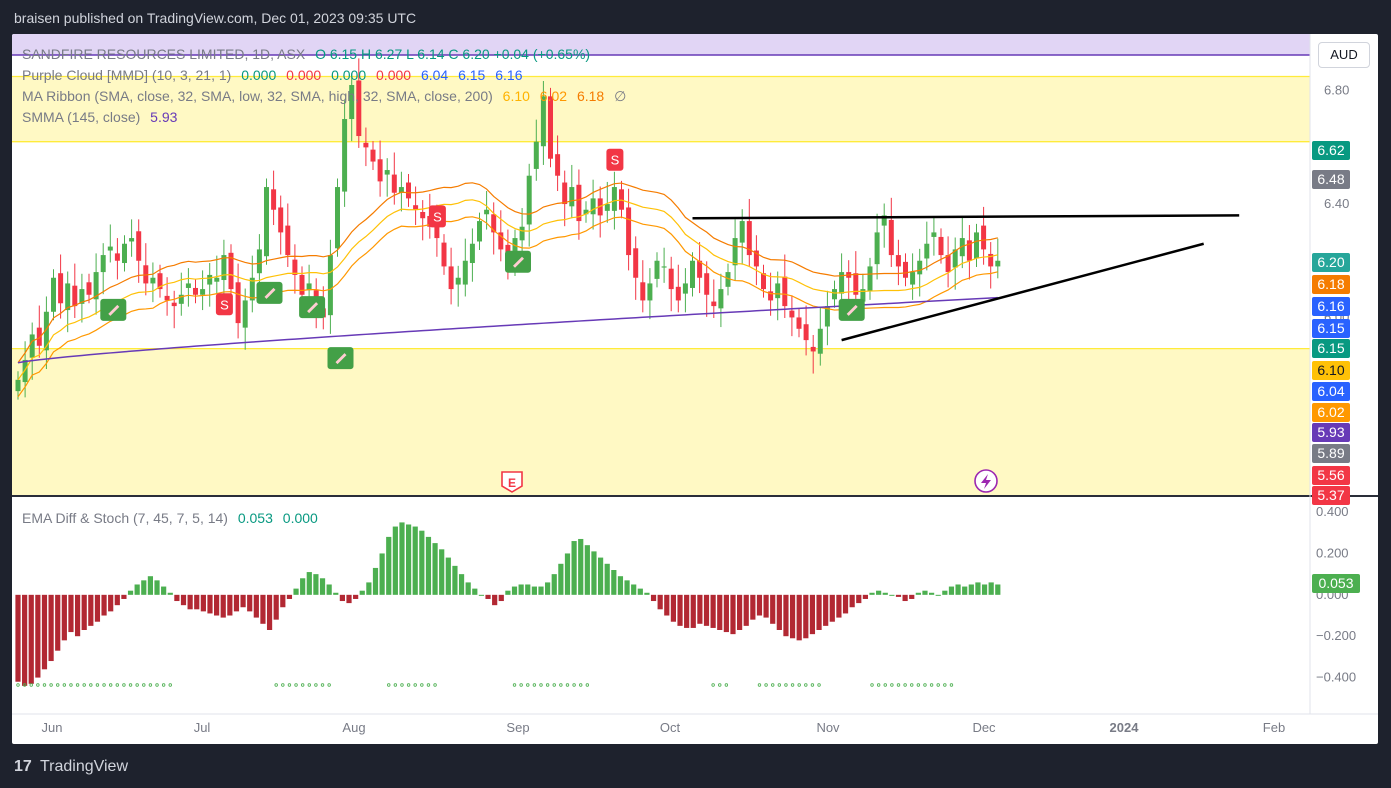 This screenshot has width=1391, height=788. What do you see at coordinates (1125, 727) in the screenshot?
I see `time-tick: 2024` at bounding box center [1125, 727].